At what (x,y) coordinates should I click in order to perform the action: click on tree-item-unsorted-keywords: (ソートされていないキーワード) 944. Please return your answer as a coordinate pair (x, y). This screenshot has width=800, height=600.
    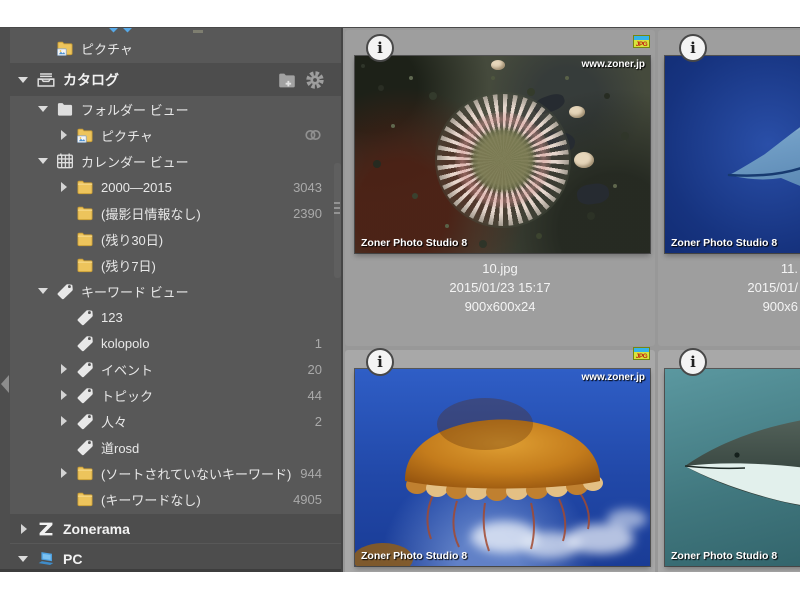
    Looking at the image, I should click on (175, 473).